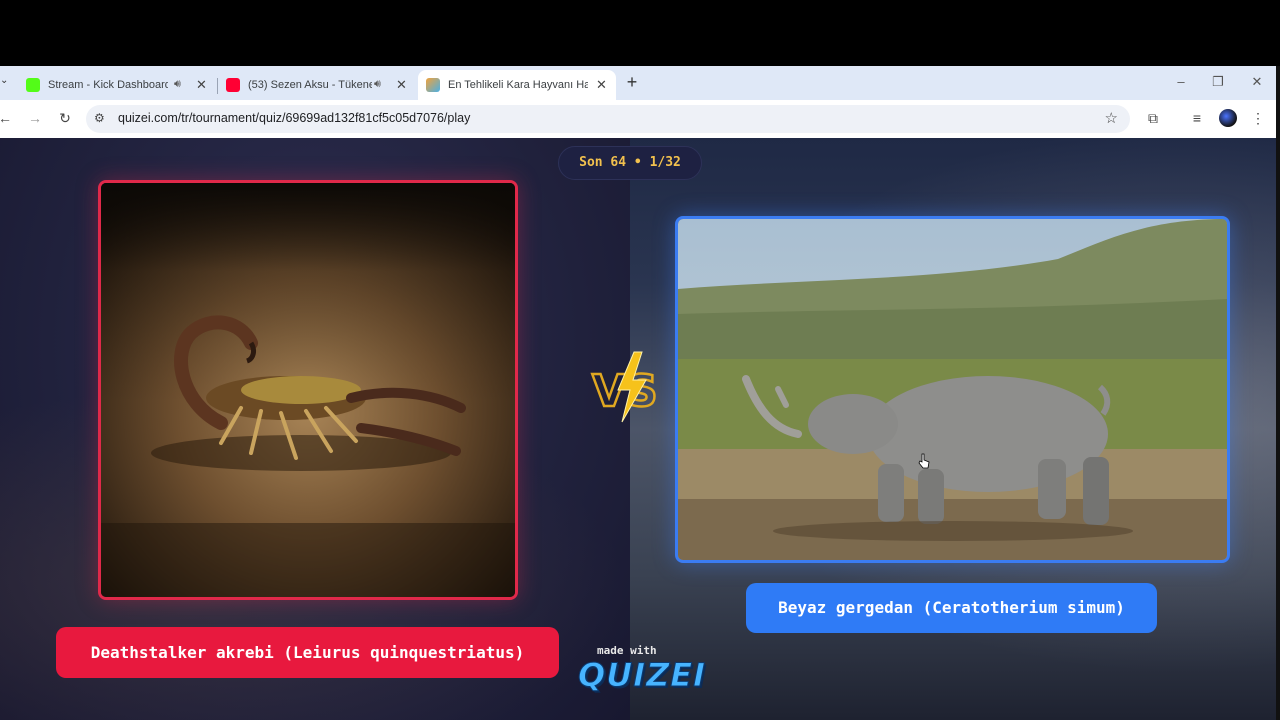 Image resolution: width=1280 pixels, height=720 pixels. I want to click on back-icon: ←, so click(7, 118).